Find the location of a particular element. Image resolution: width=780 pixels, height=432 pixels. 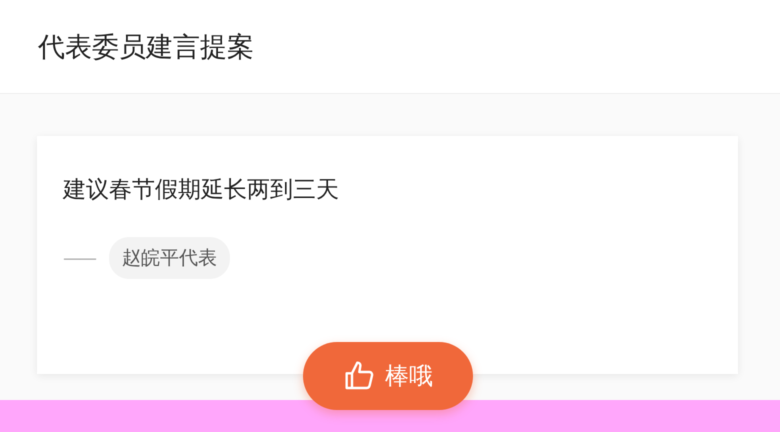

author-tag: 赵皖平代表 is located at coordinates (169, 258).